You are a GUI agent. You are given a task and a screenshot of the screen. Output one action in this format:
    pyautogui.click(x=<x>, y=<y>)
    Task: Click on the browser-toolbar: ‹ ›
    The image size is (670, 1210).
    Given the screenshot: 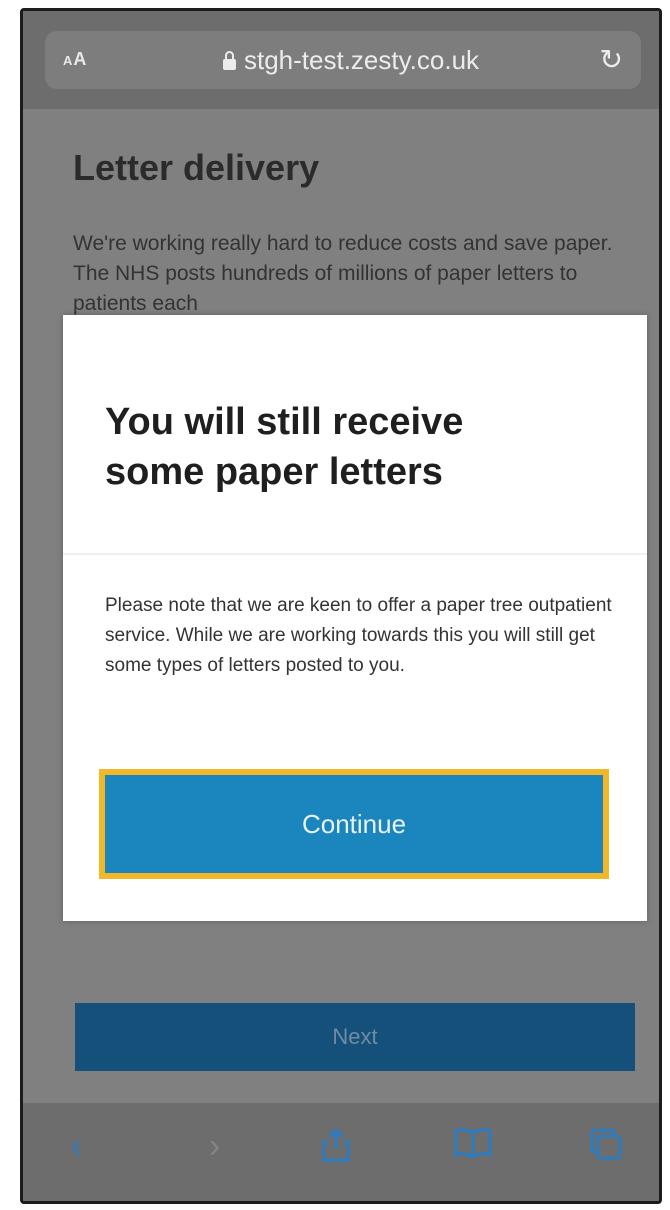 What is the action you would take?
    pyautogui.click(x=341, y=1152)
    